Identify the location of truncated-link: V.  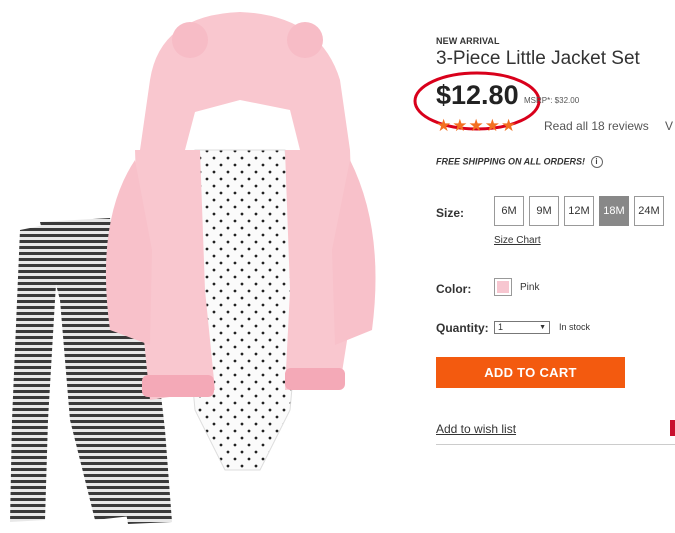
(669, 126).